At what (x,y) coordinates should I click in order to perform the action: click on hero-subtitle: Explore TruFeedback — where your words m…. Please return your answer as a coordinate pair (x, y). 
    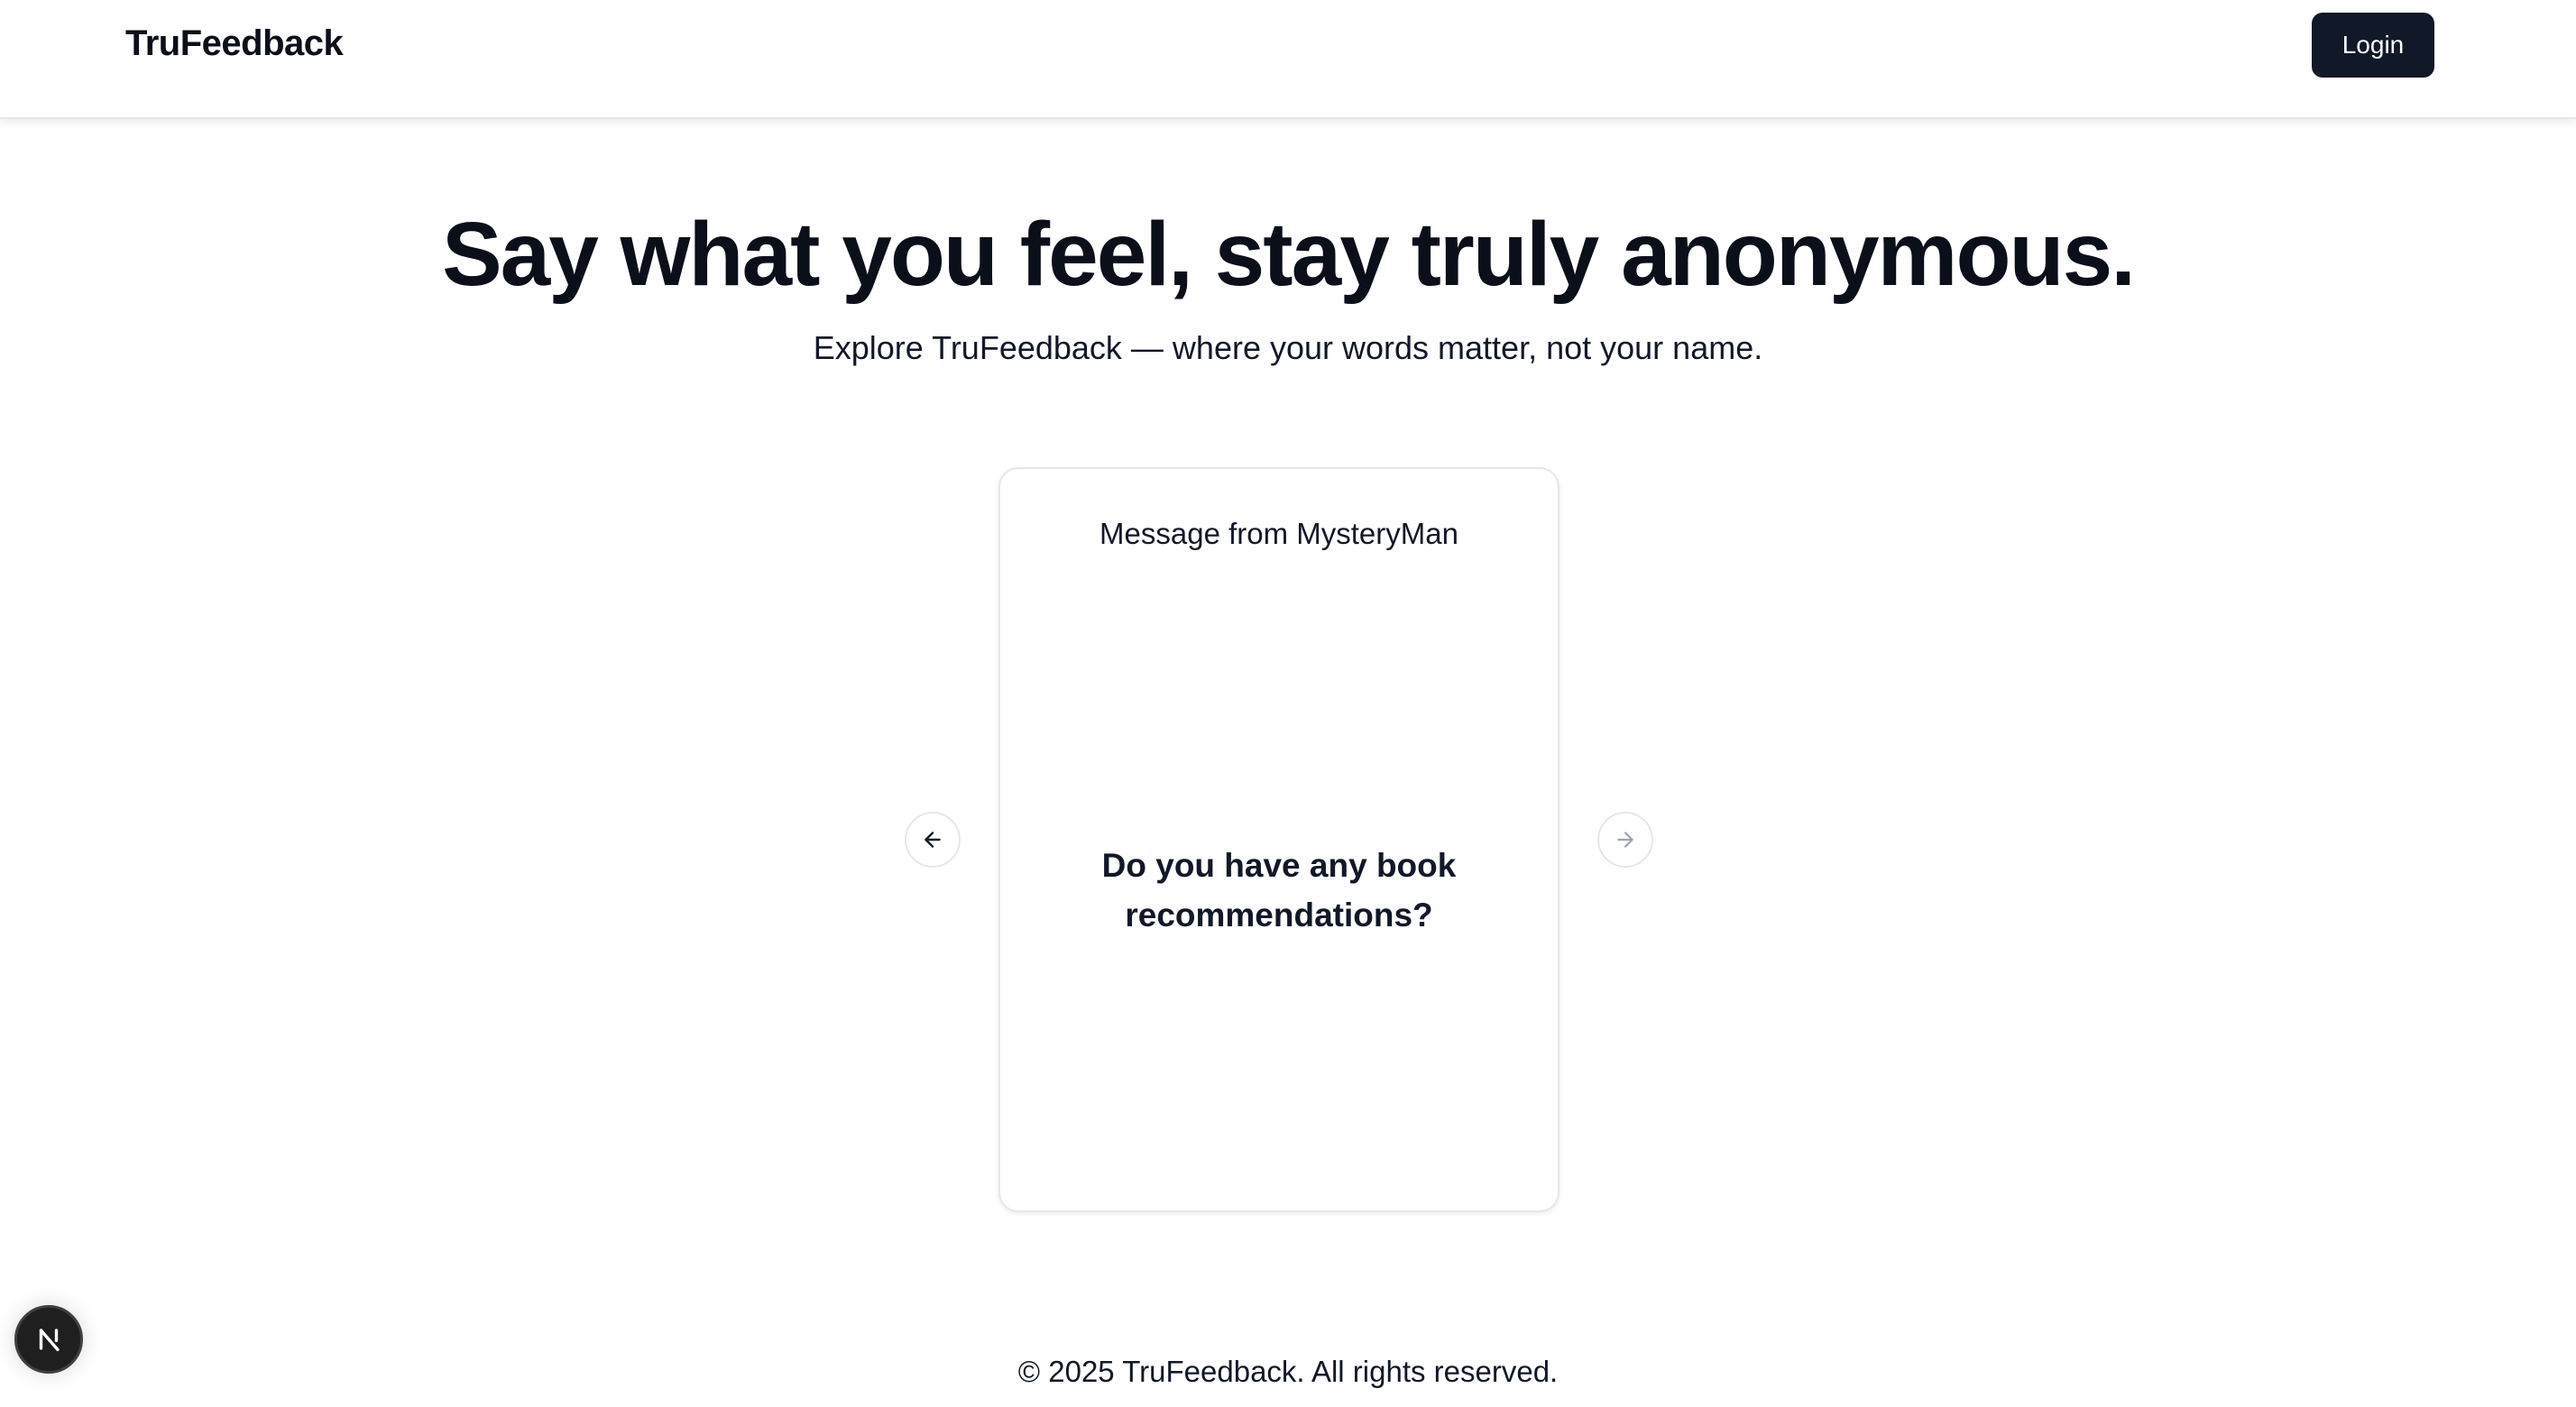
    Looking at the image, I should click on (1288, 347).